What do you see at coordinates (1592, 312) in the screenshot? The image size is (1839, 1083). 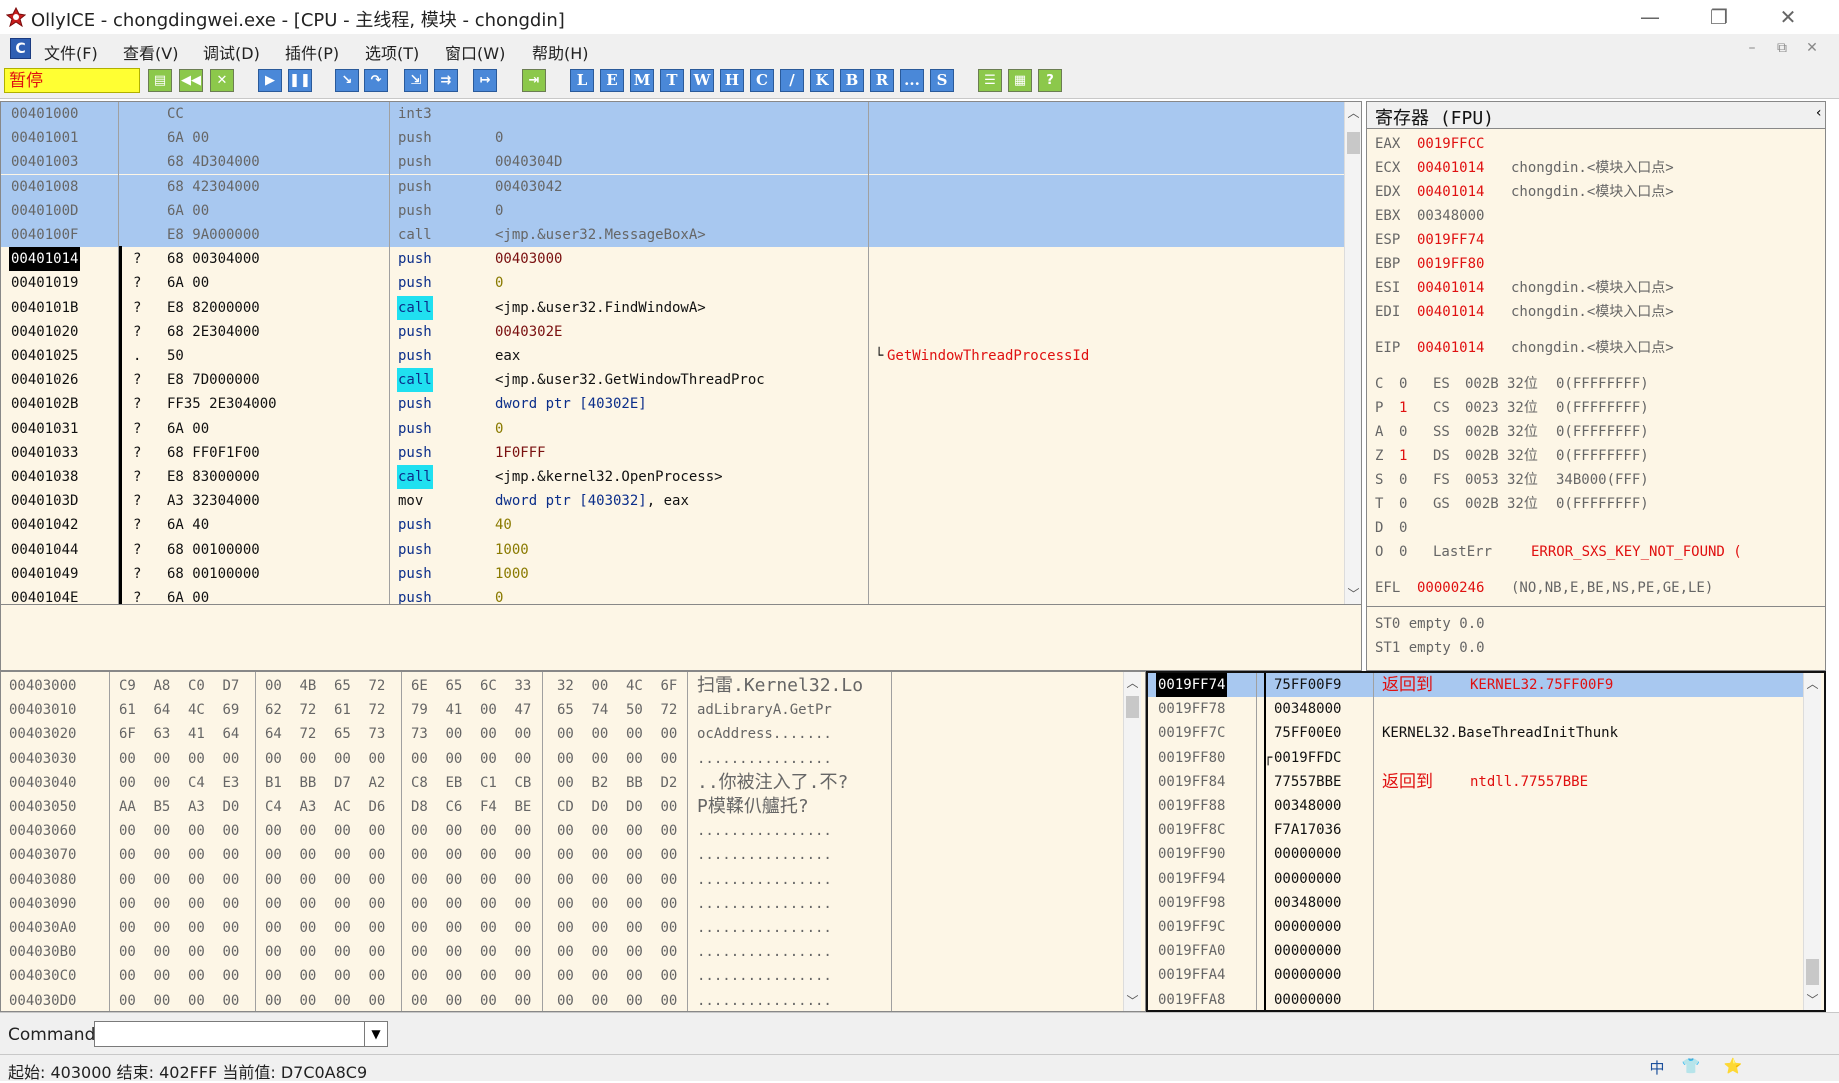 I see `register-row: EDI 00401014 chongdin.<模块入口点>` at bounding box center [1592, 312].